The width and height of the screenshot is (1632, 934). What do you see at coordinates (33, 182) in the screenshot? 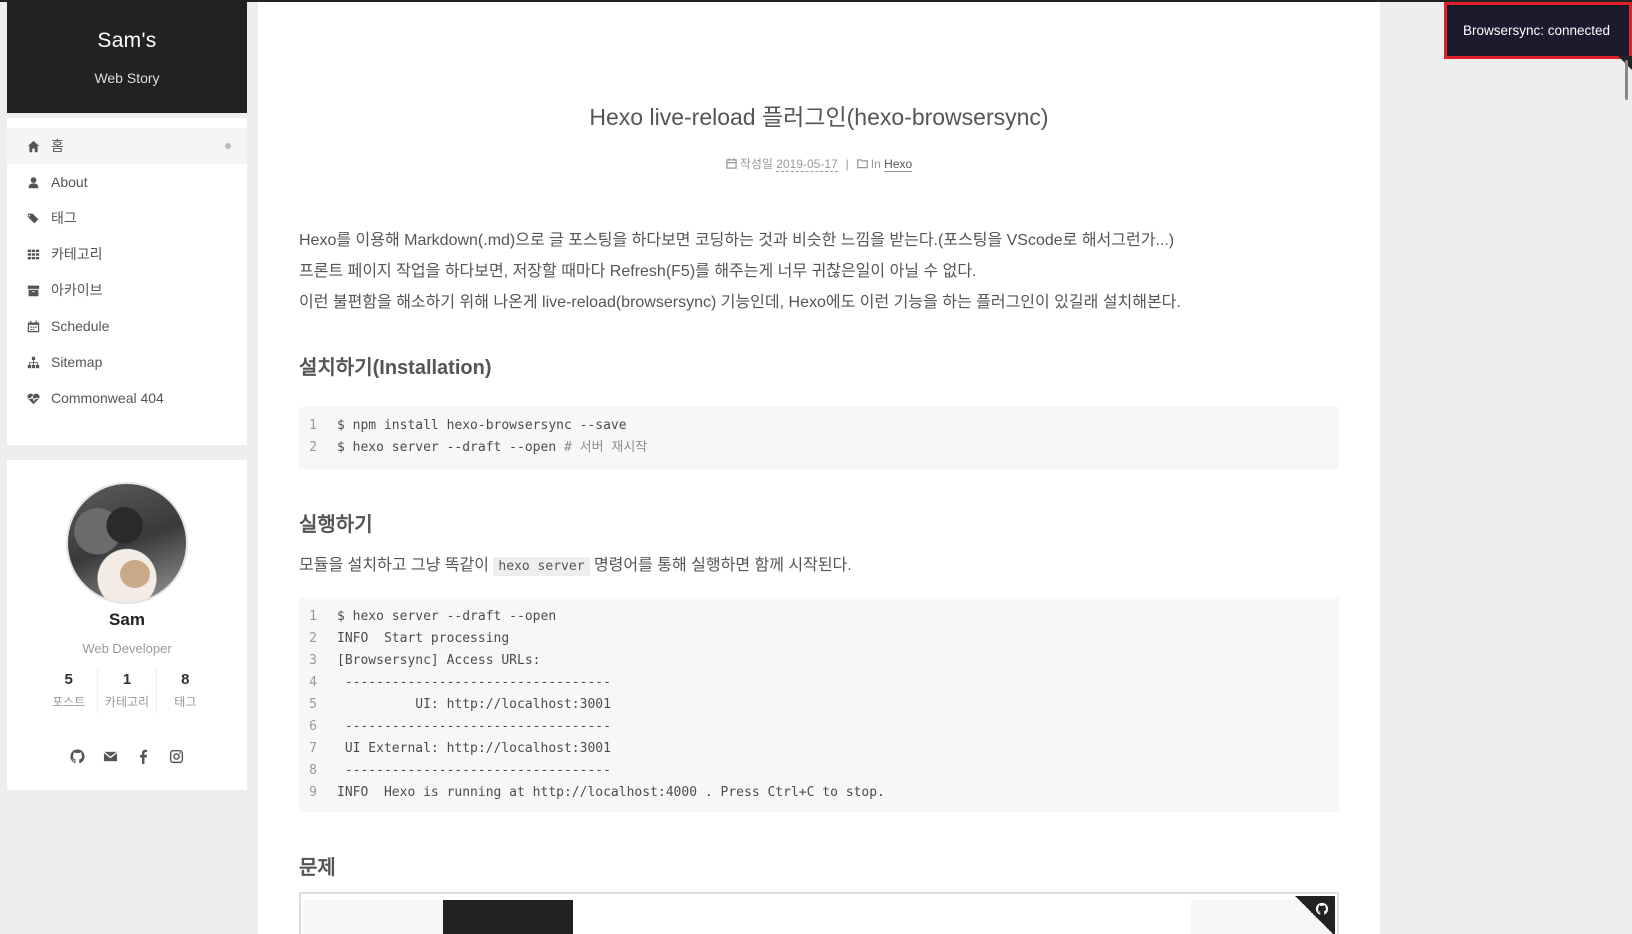
I see `user-icon` at bounding box center [33, 182].